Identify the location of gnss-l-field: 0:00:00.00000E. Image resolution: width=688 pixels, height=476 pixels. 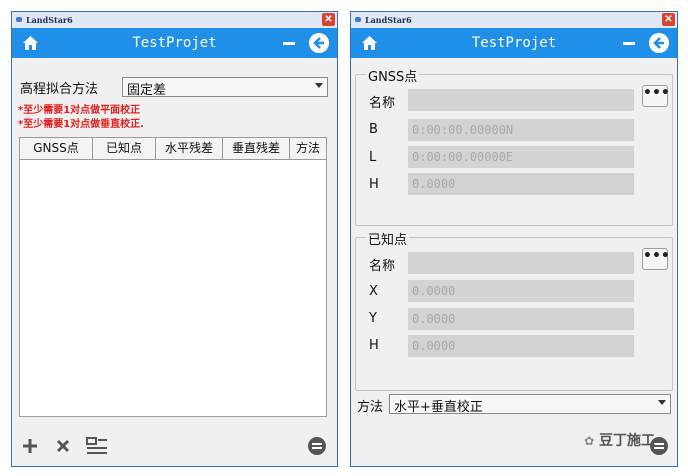
(521, 157).